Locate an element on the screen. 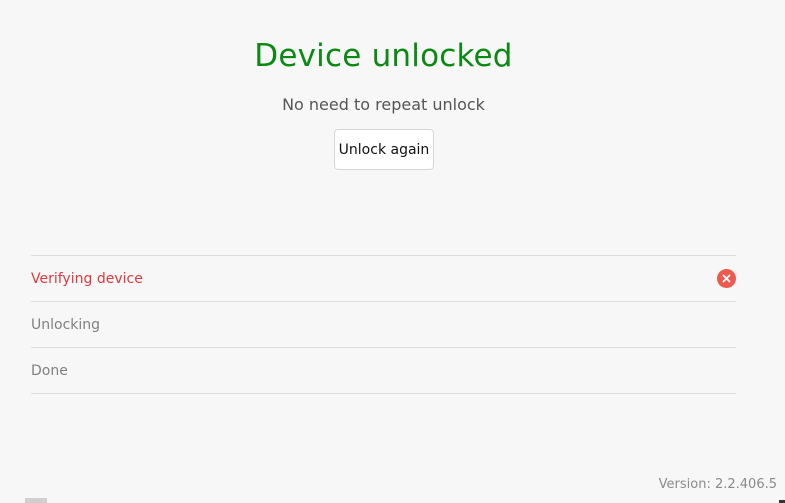 The height and width of the screenshot is (503, 785). version-label: Version: 2.2.406.5 is located at coordinates (717, 484).